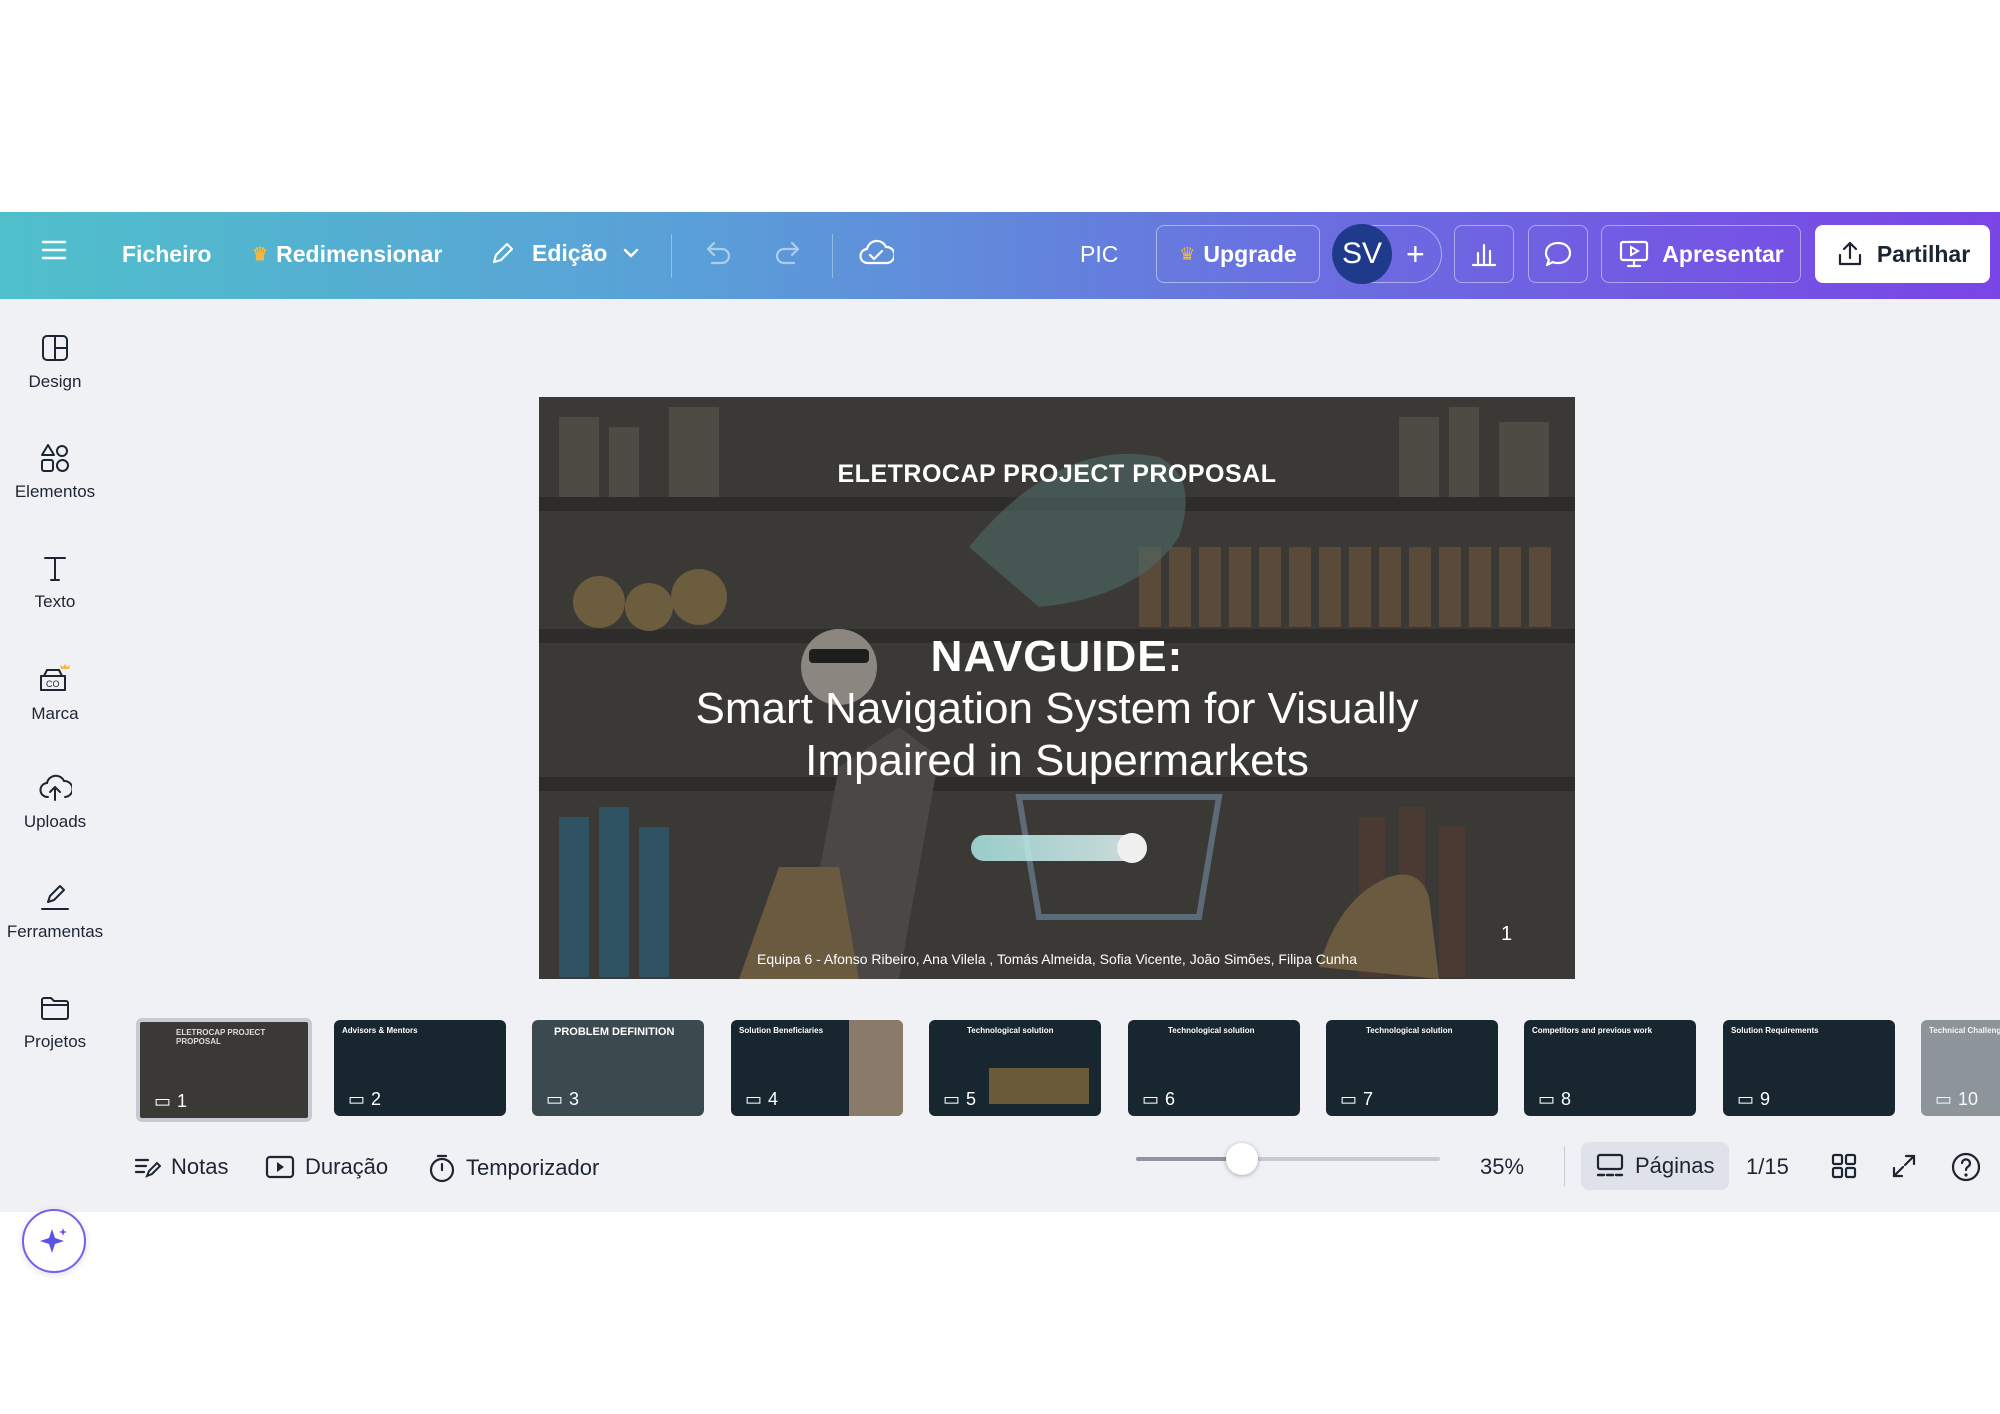 Image resolution: width=2000 pixels, height=1414 pixels. I want to click on slide-page-number: 1, so click(1507, 934).